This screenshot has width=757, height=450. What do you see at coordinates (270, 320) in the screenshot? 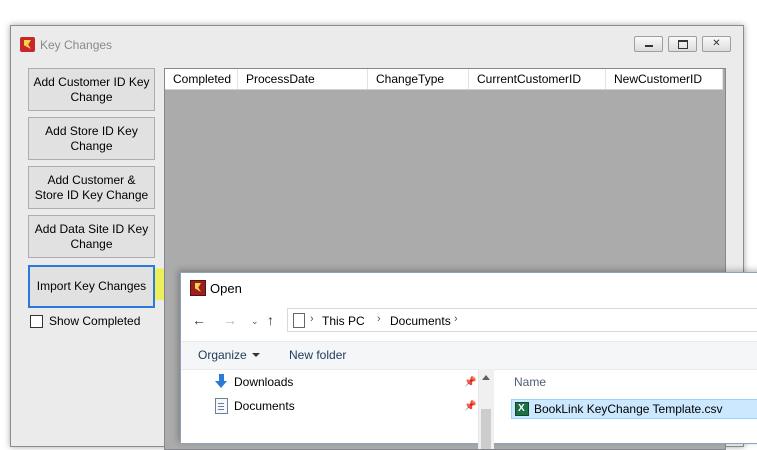
I see `up-arrow-icon: ↑` at bounding box center [270, 320].